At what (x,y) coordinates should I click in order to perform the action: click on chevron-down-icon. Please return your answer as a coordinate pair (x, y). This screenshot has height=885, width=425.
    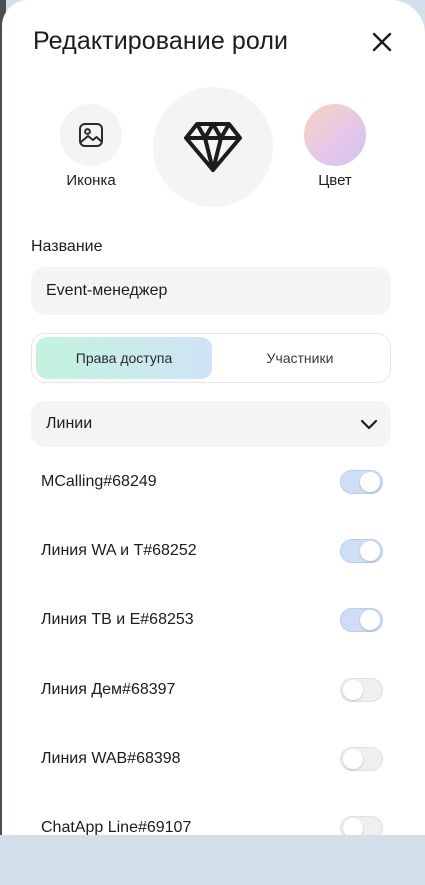
    Looking at the image, I should click on (369, 424).